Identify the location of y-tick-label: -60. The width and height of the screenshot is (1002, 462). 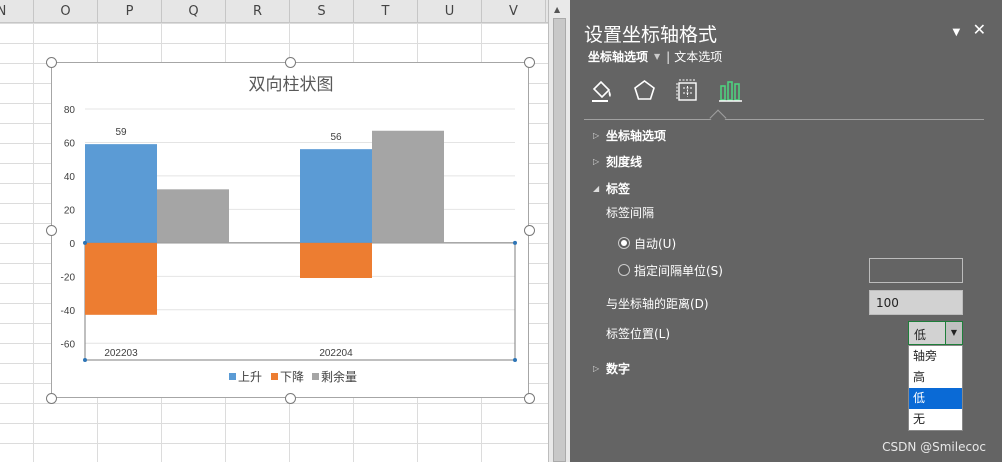
(68, 344).